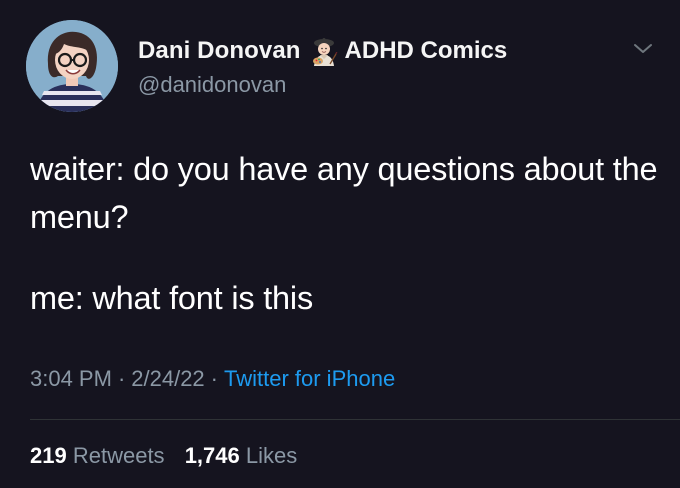 The width and height of the screenshot is (680, 488). I want to click on tweet-meta: 3:04 PM · 2/24/22 · Twitter for iPhone, so click(212, 379).